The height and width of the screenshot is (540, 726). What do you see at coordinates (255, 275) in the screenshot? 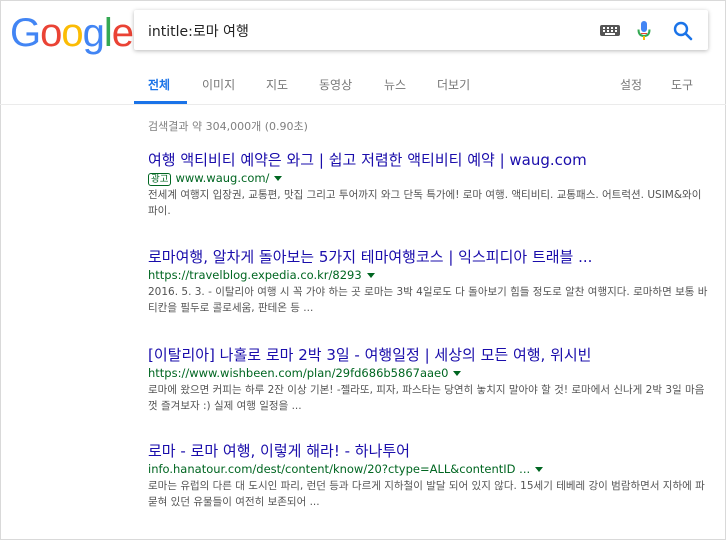
I see `result-url-text: https://travelblog.expedia.co.kr/8293` at bounding box center [255, 275].